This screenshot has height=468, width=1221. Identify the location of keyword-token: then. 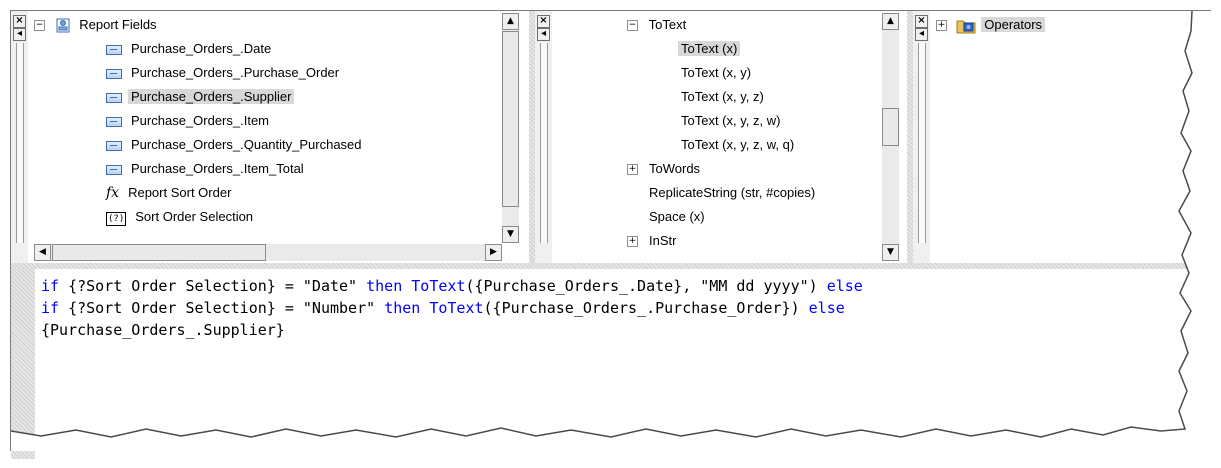
(384, 286).